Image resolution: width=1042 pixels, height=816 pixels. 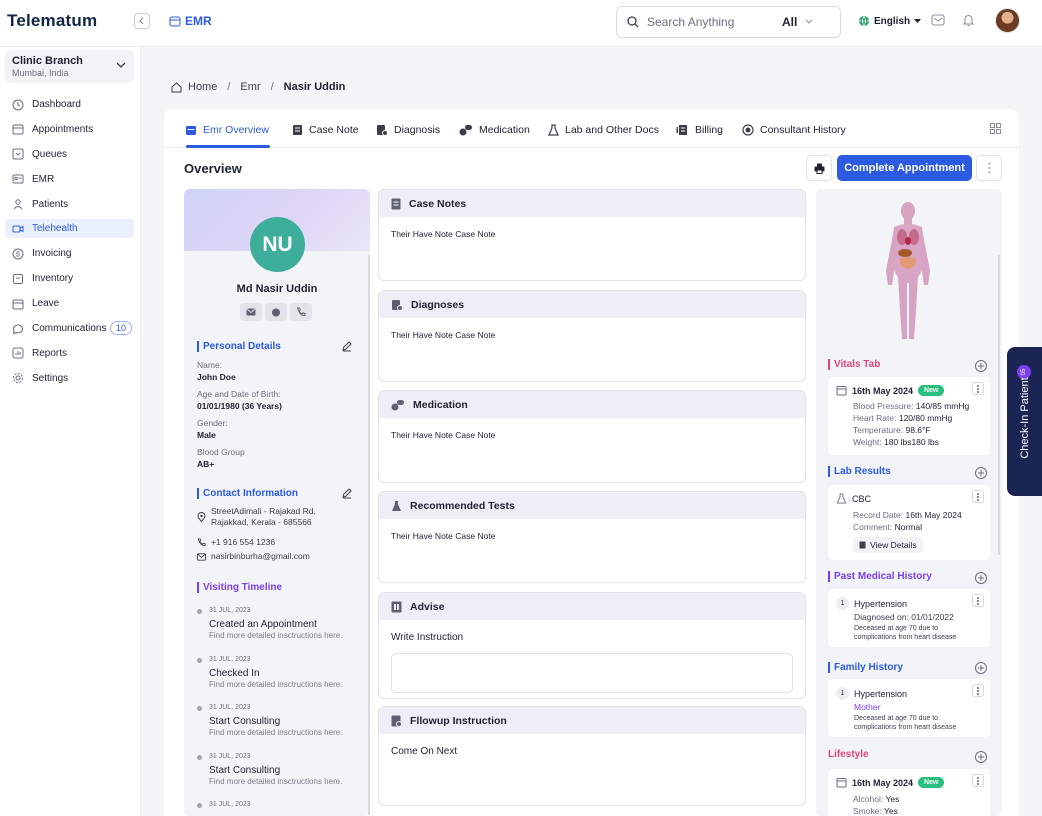 What do you see at coordinates (917, 442) in the screenshot?
I see `vitals-weight: Weight: 180 lbs180 lbs` at bounding box center [917, 442].